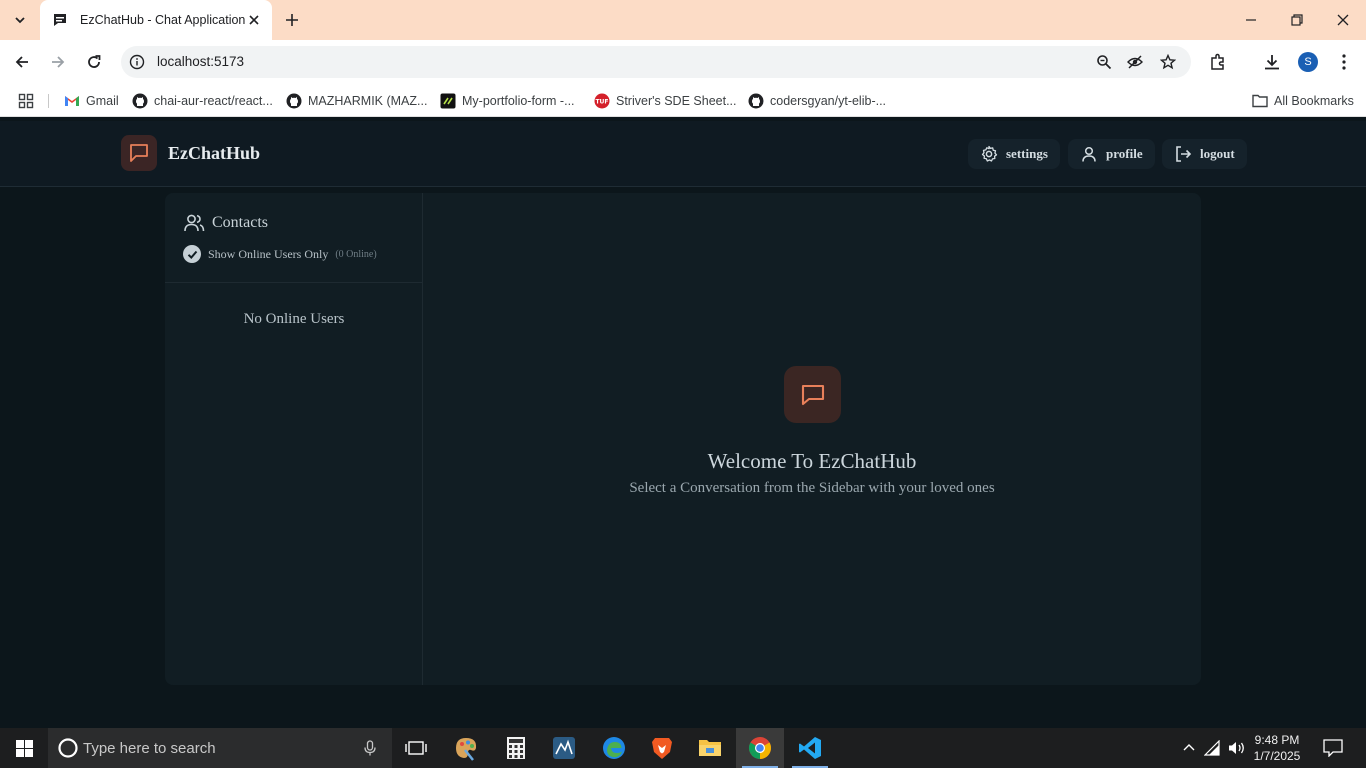  What do you see at coordinates (812, 461) in the screenshot?
I see `welcome-title: Welcome To EzChatHub` at bounding box center [812, 461].